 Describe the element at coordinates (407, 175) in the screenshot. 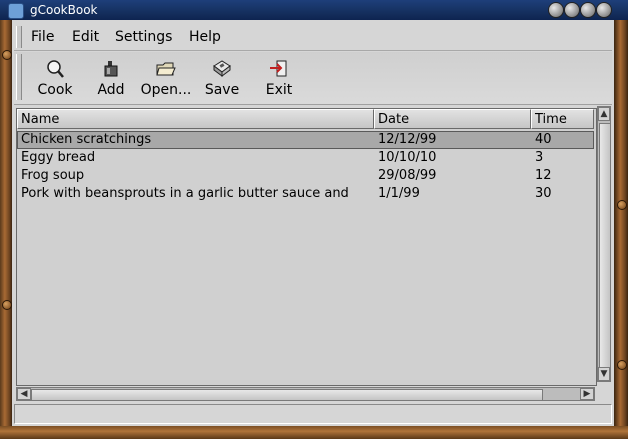

I see `recipe-date: 29/08/99` at that location.